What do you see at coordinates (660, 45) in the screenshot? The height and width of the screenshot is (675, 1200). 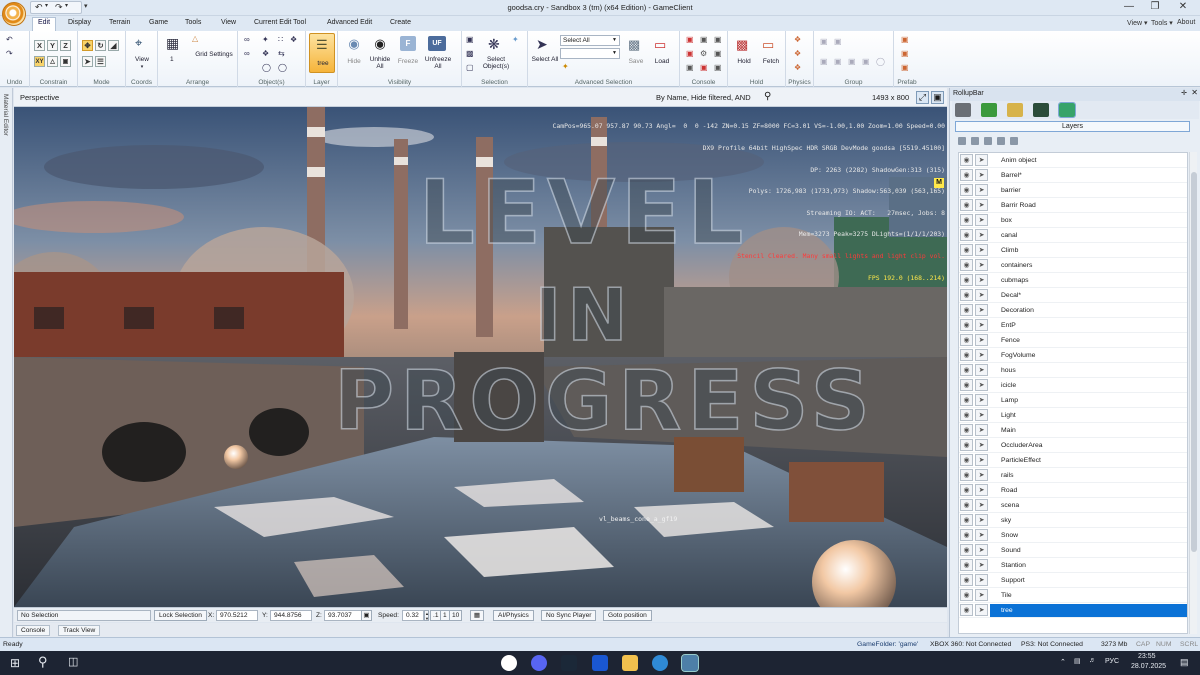 I see `load-selection-icon: ▭` at bounding box center [660, 45].